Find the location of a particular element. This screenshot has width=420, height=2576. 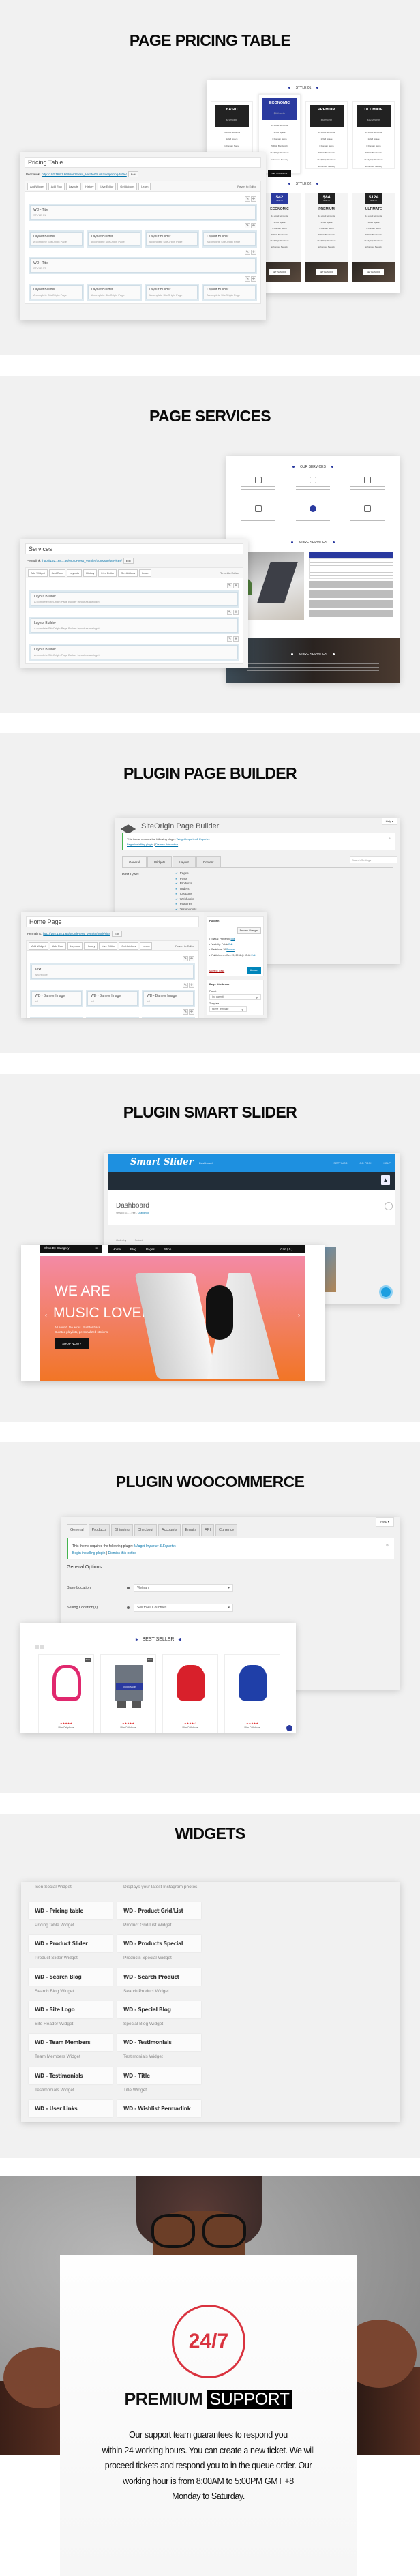

browse-revisions-link: Browse is located at coordinates (230, 949).